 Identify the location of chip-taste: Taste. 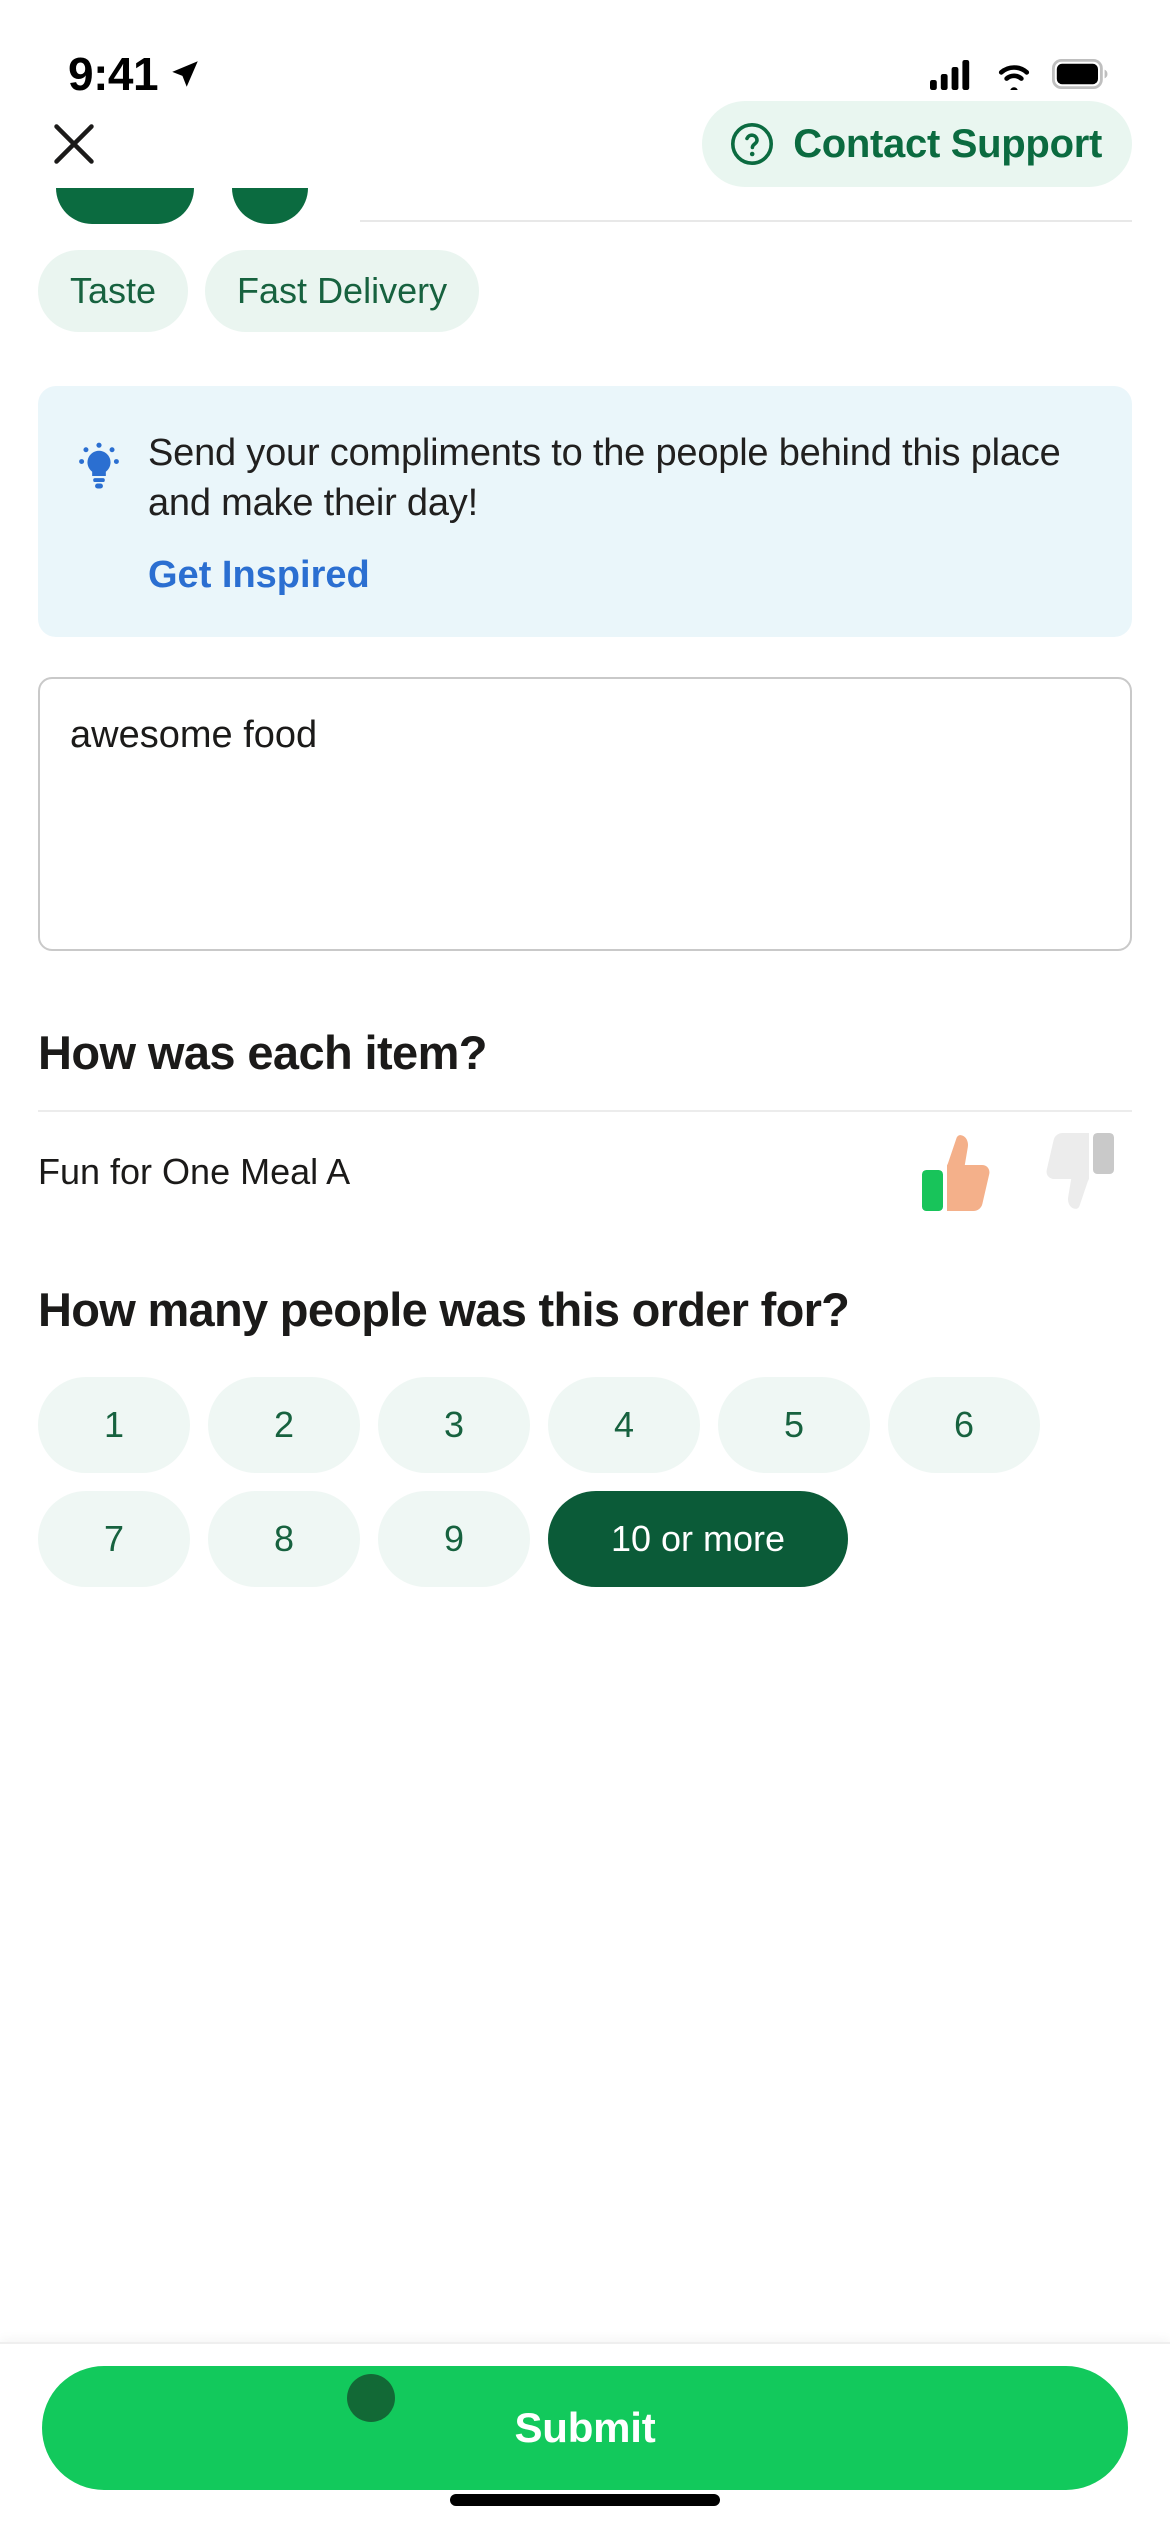
(113, 291).